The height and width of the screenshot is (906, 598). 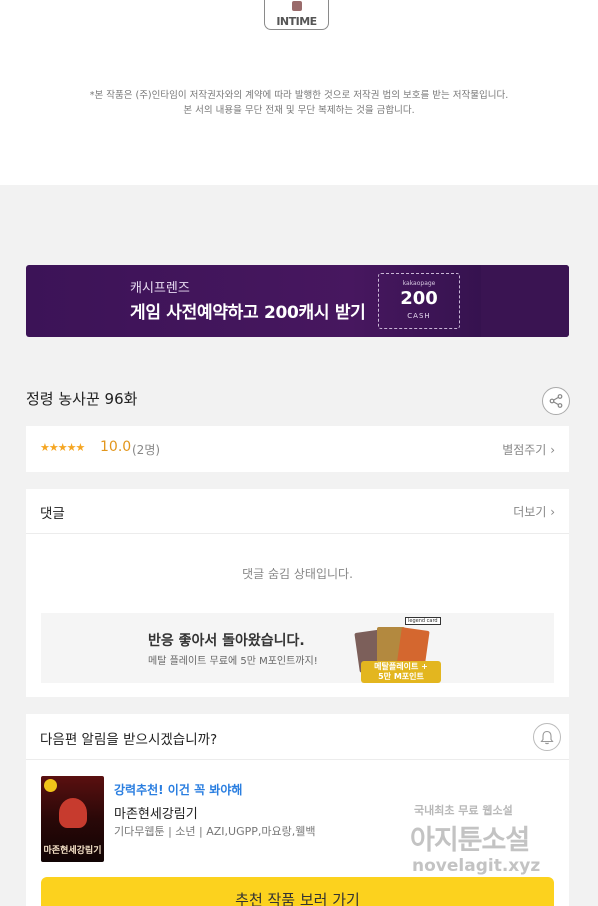 What do you see at coordinates (52, 514) in the screenshot?
I see `comments-title: 댓글` at bounding box center [52, 514].